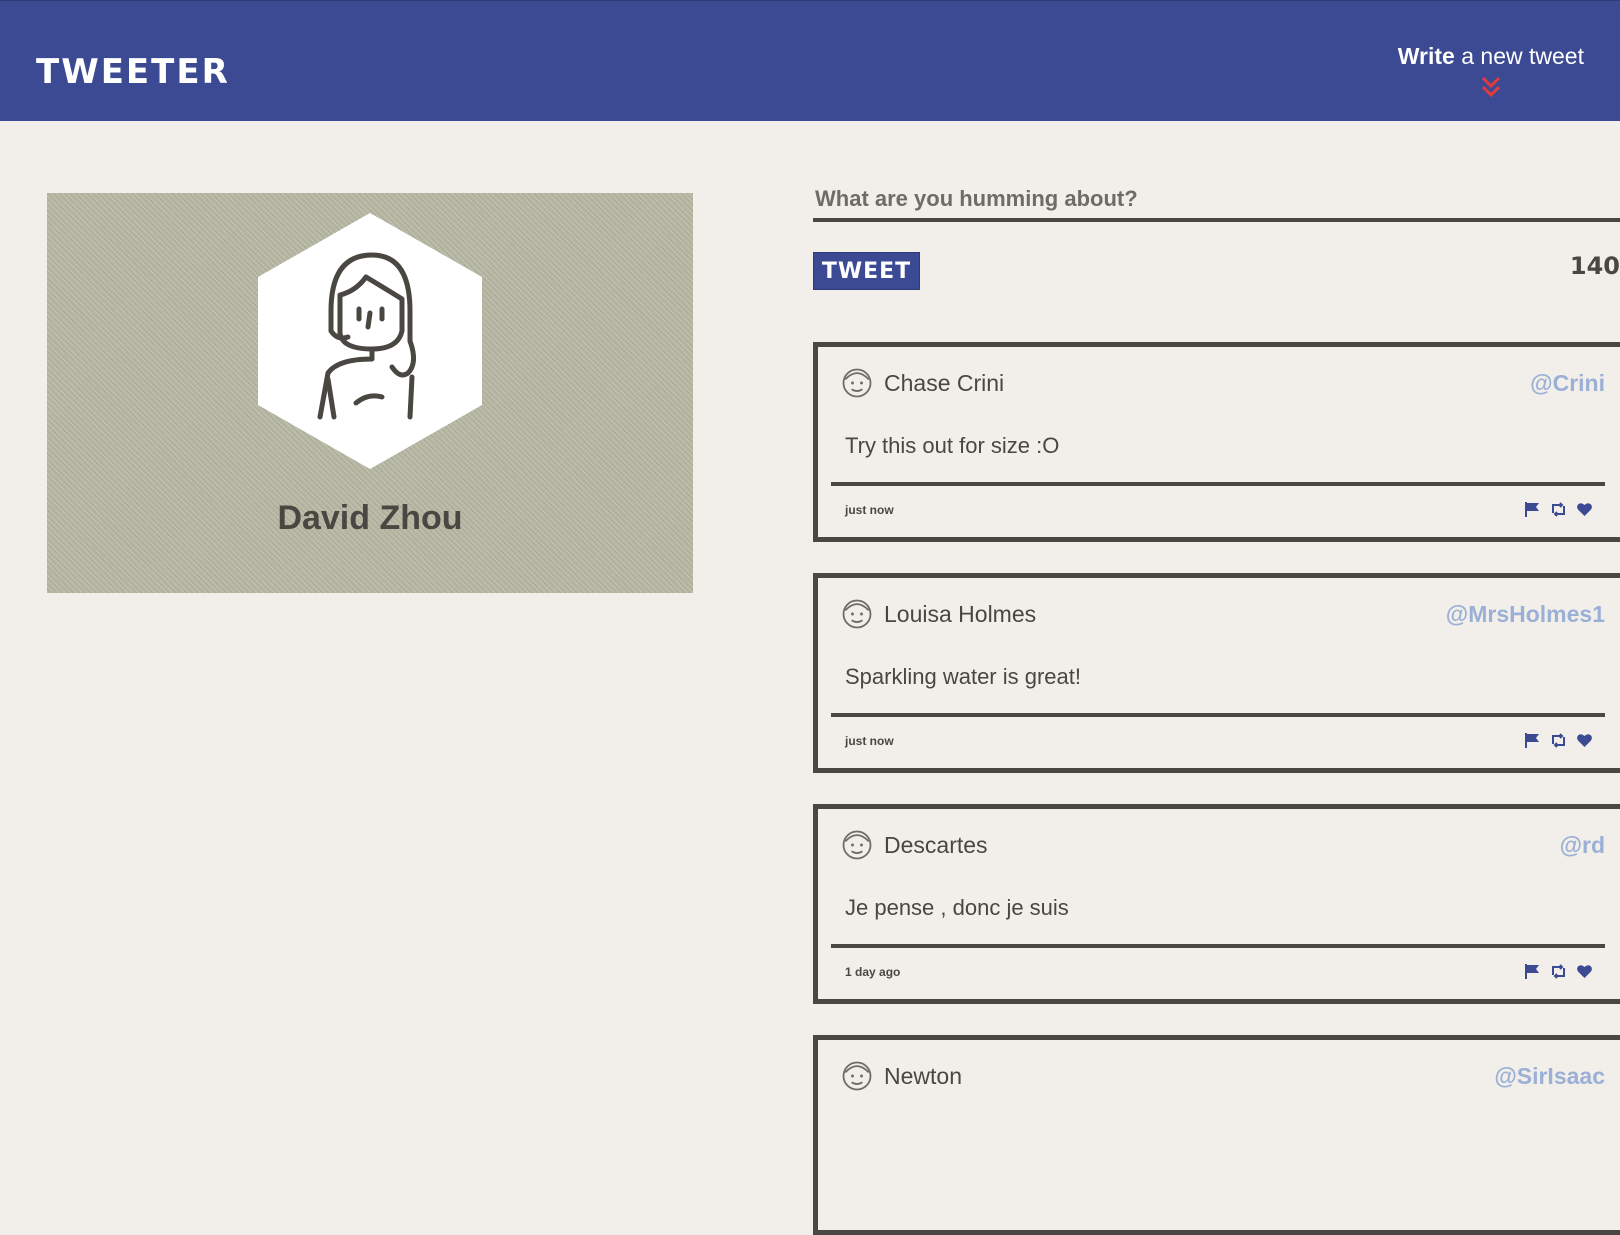  I want to click on woman-avatar-icon, so click(857, 614).